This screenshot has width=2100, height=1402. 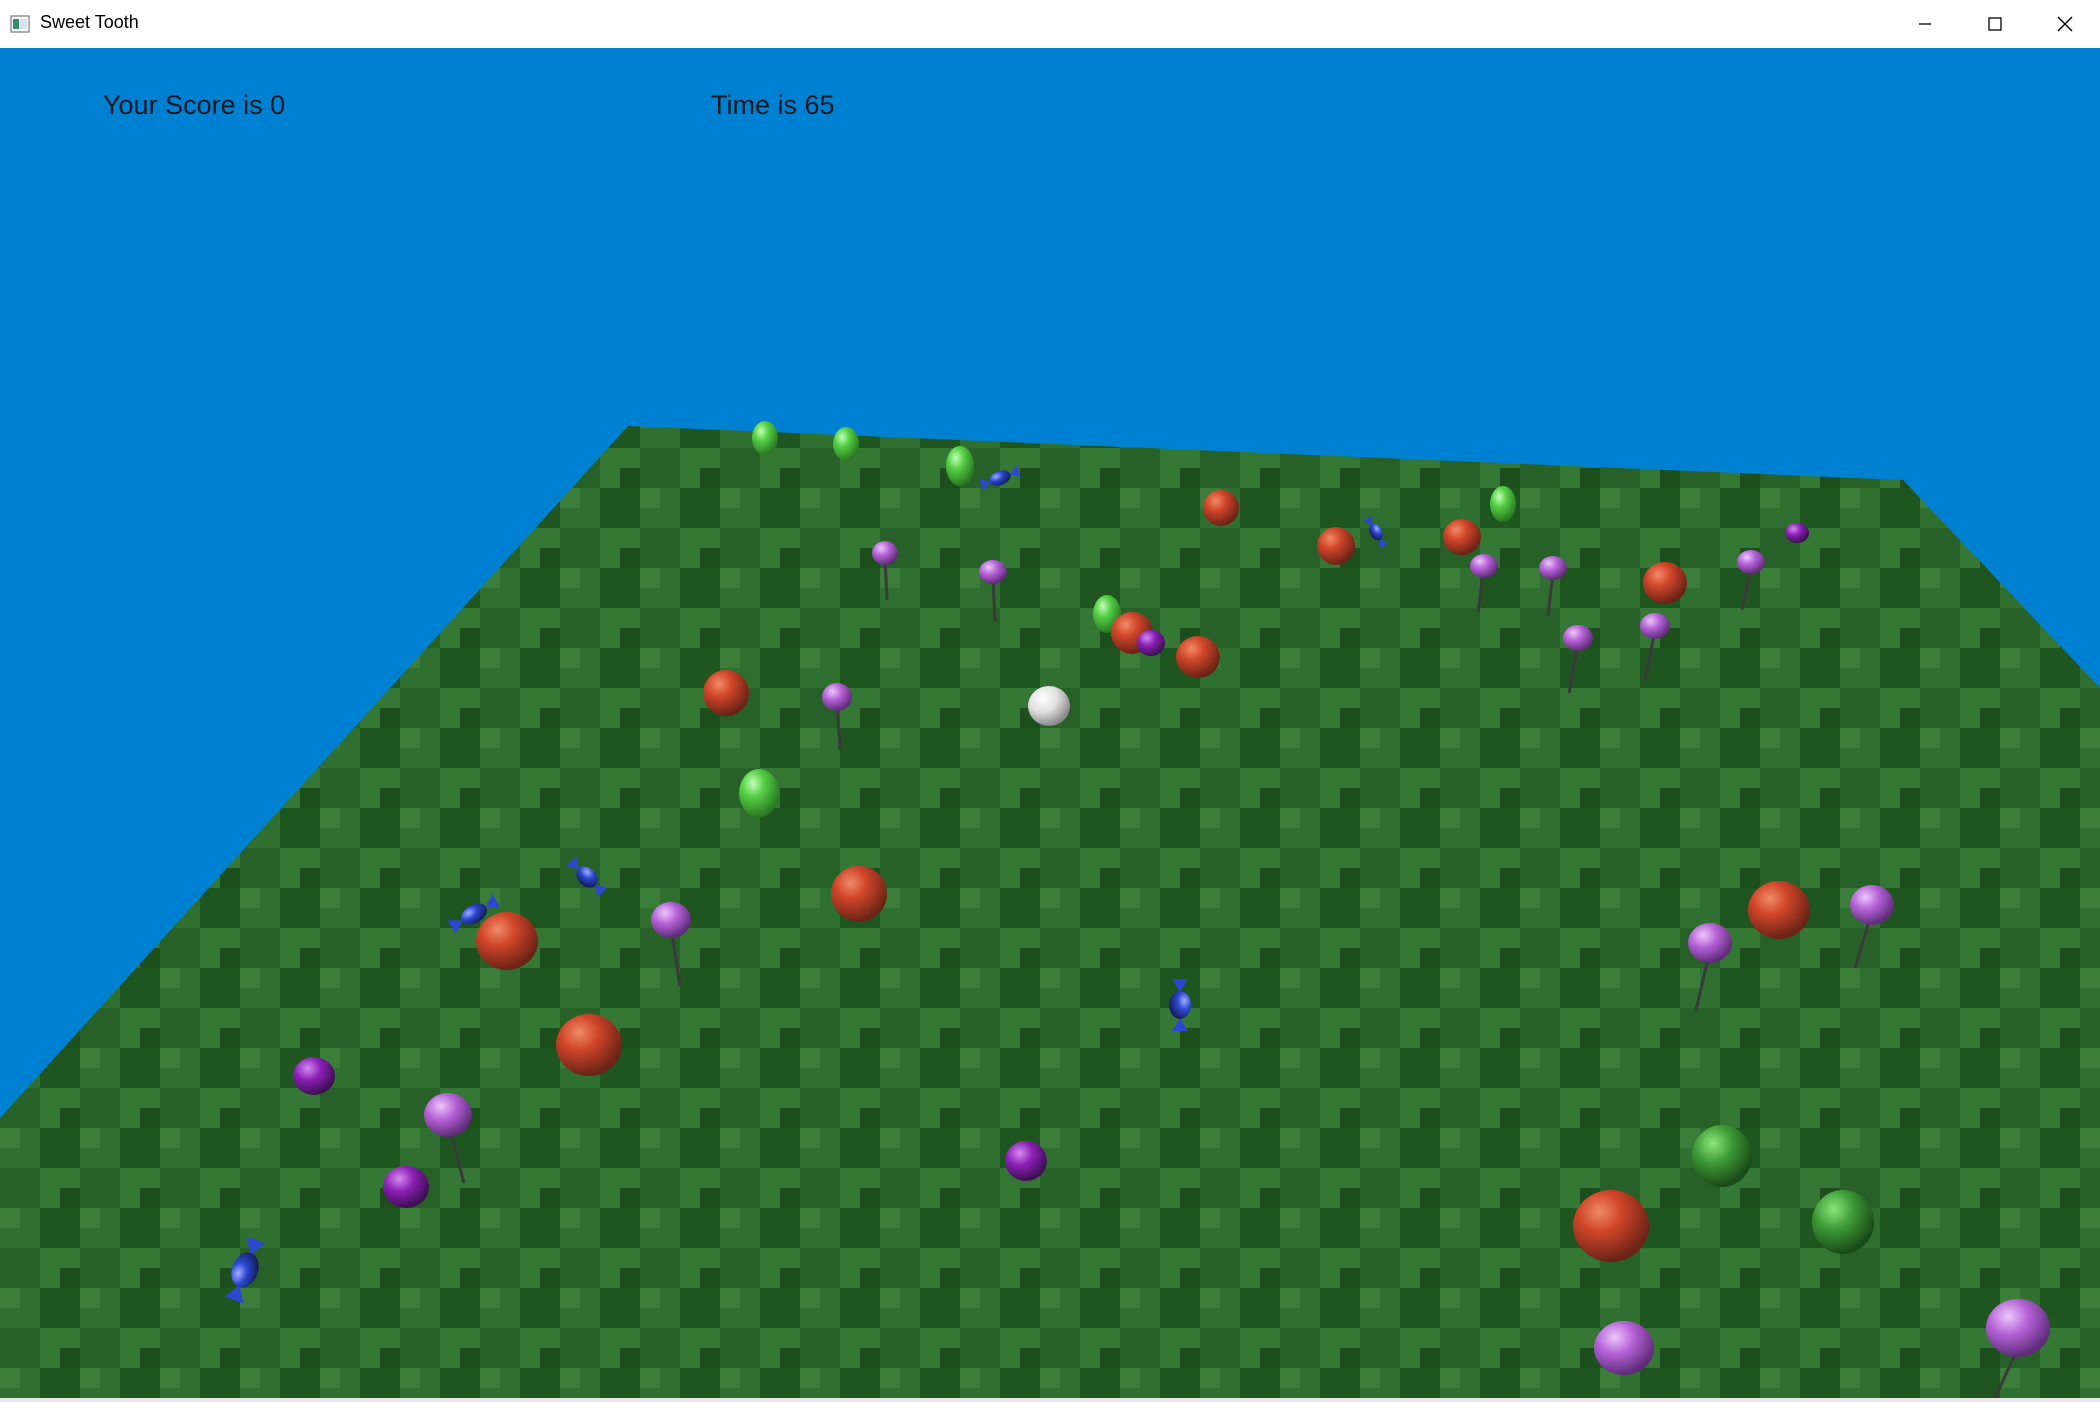 I want to click on close-icon, so click(x=2065, y=24).